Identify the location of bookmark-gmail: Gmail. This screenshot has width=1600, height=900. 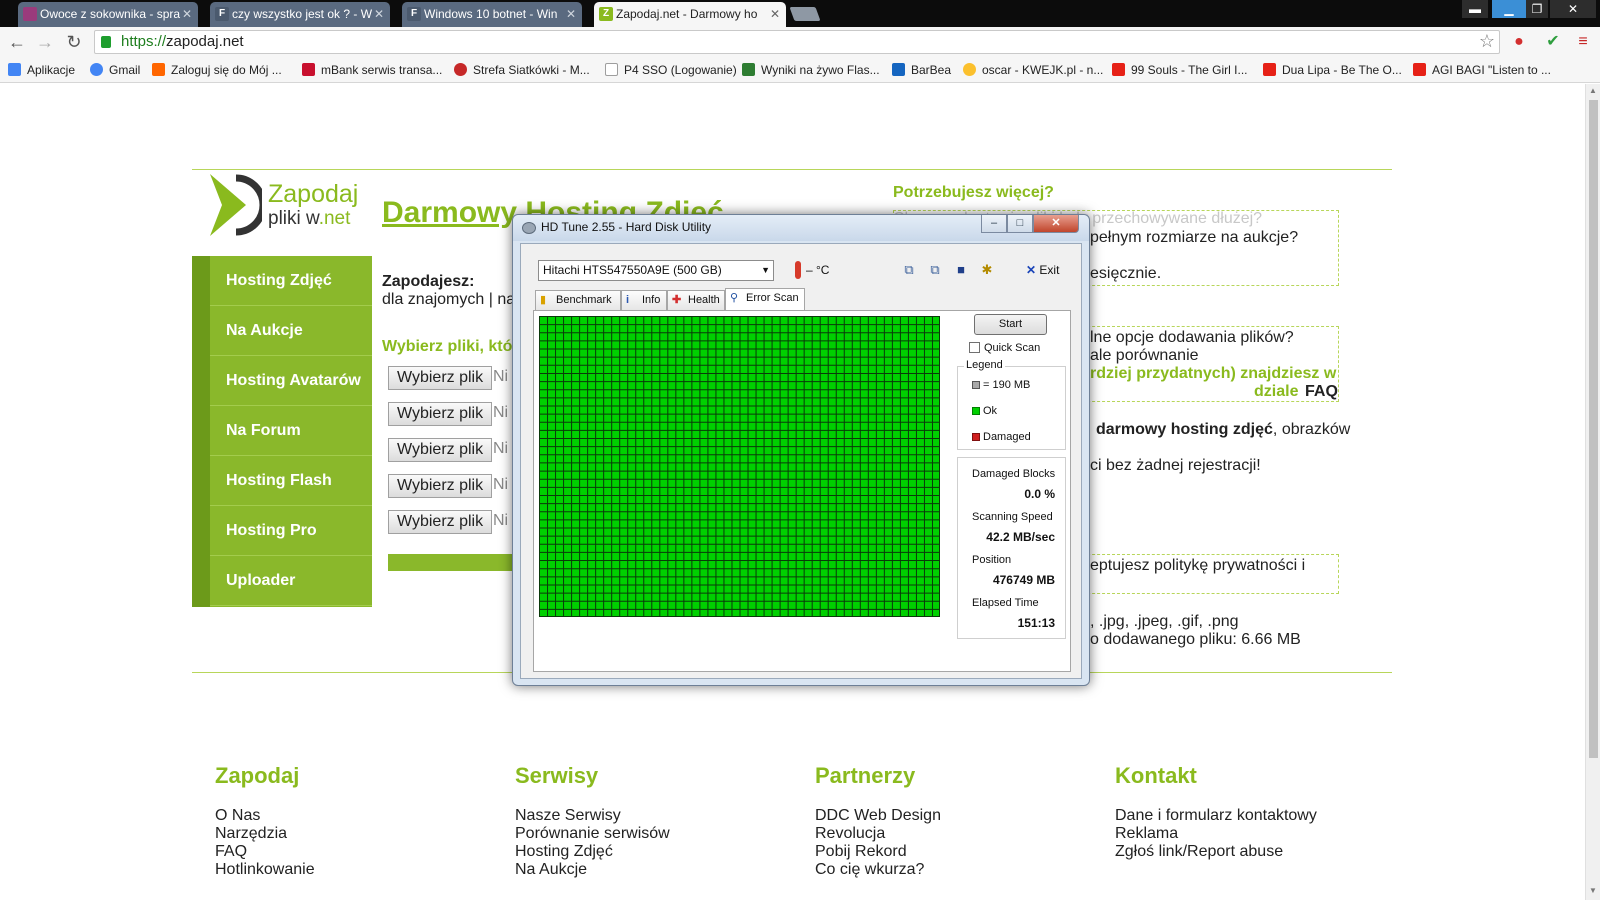
(115, 70).